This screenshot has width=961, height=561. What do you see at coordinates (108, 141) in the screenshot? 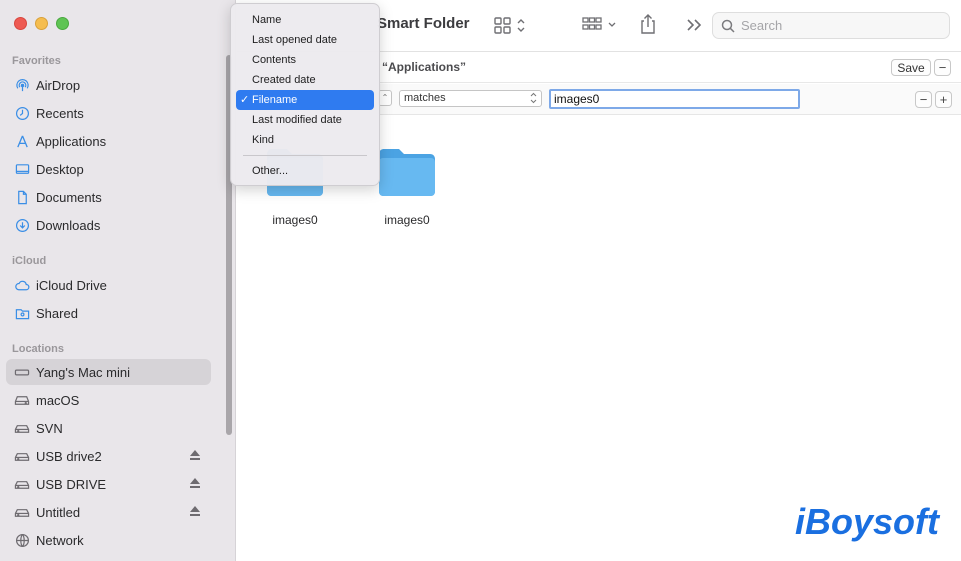
I see `sidebar-item-applications: Applications` at bounding box center [108, 141].